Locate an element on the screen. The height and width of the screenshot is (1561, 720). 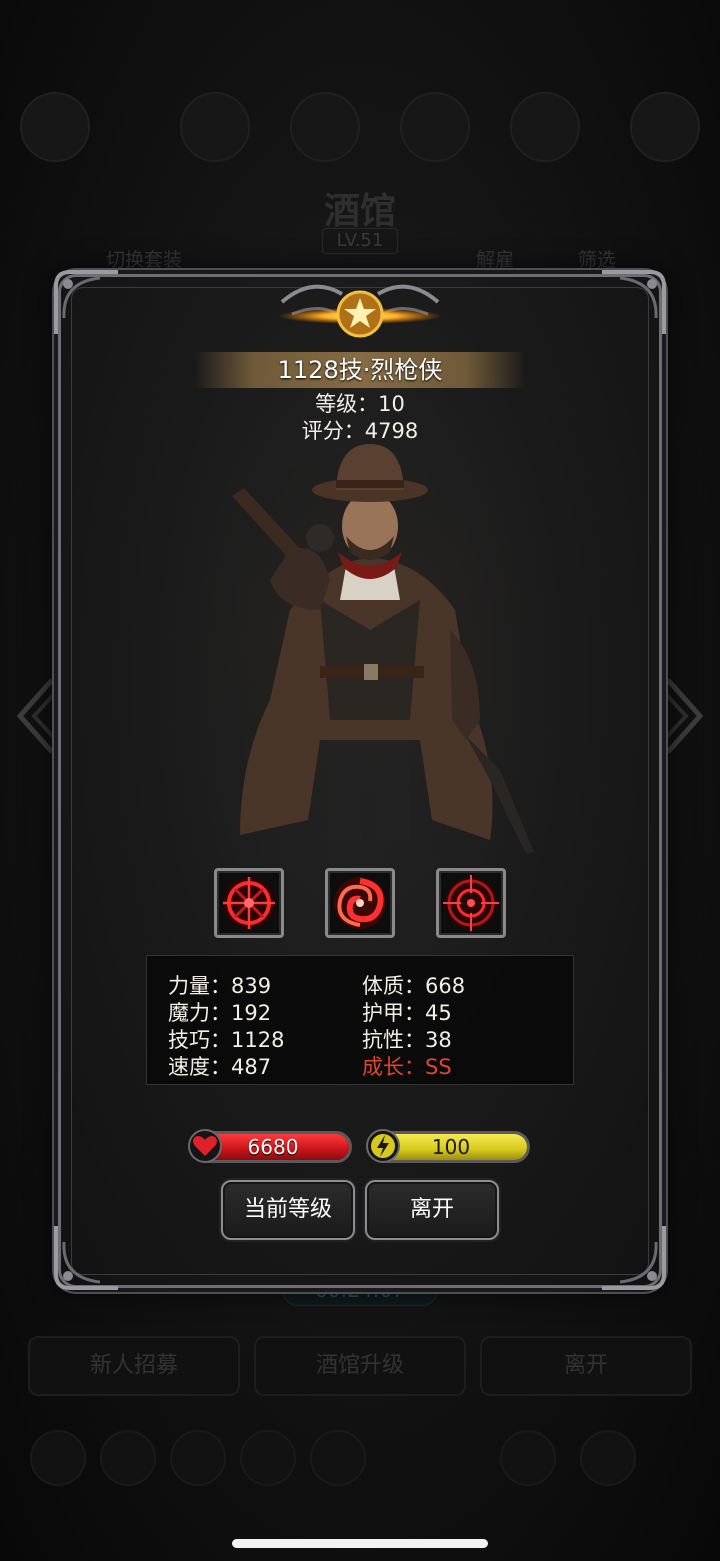
hero-portrait is located at coordinates (370, 652).